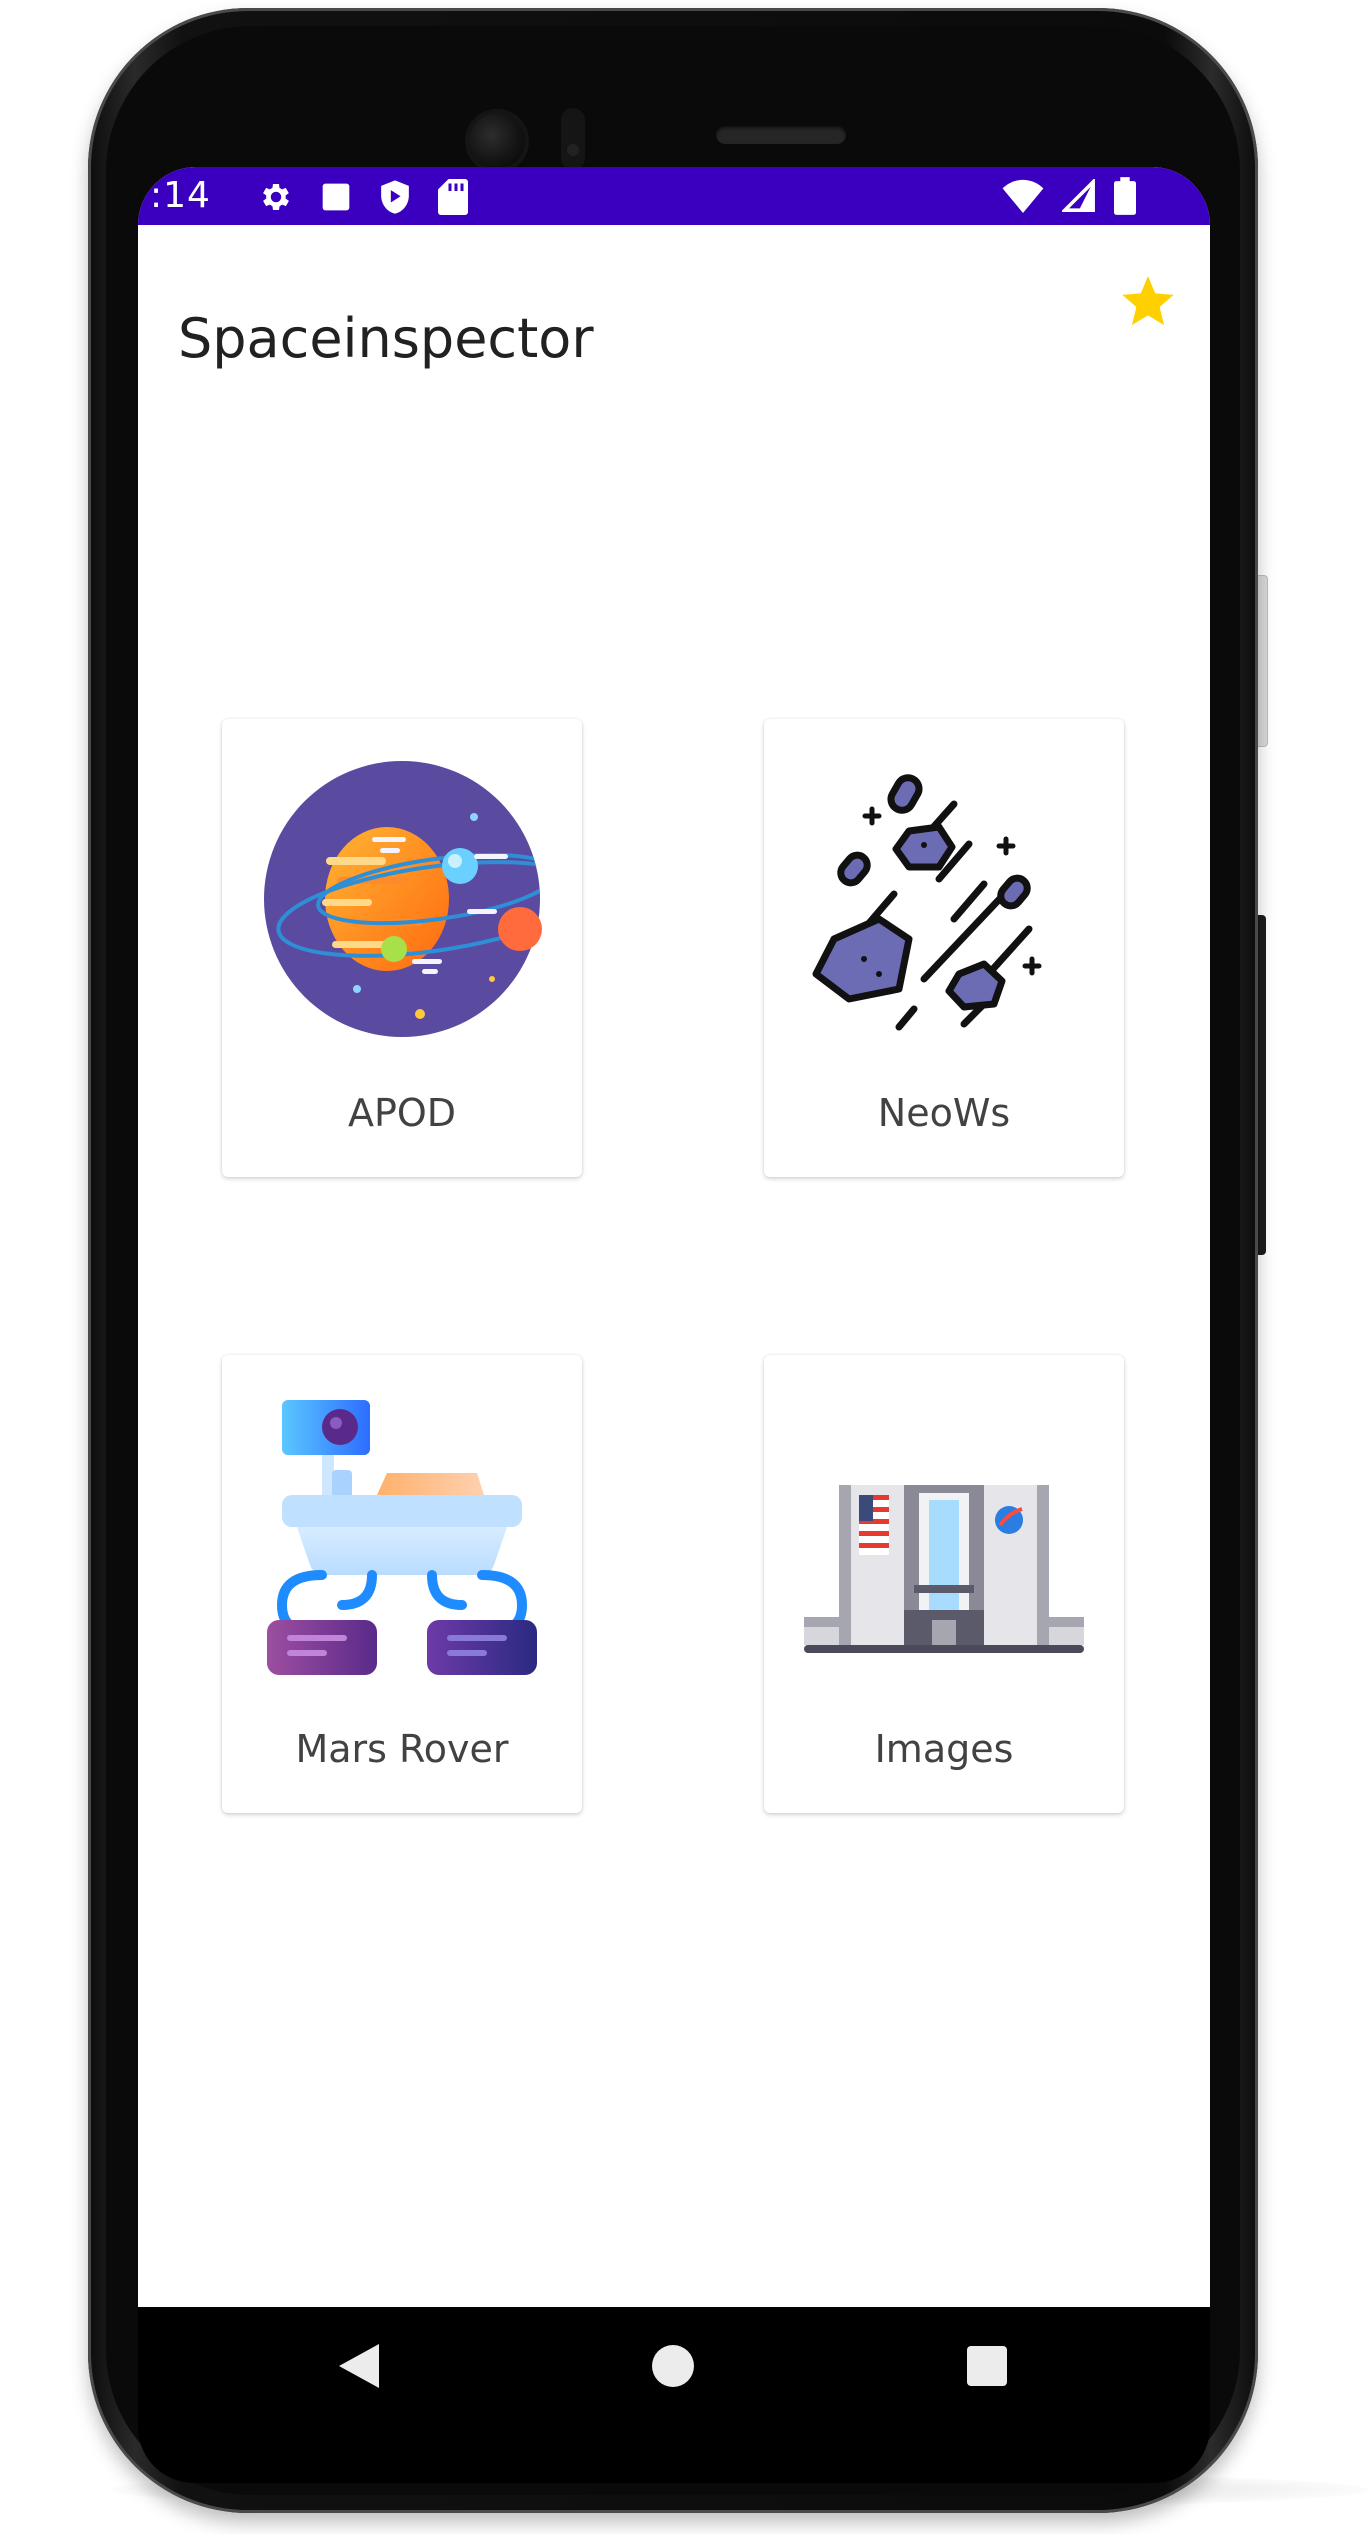 This screenshot has width=1370, height=2534. Describe the element at coordinates (781, 135) in the screenshot. I see `earpiece-speaker` at that location.